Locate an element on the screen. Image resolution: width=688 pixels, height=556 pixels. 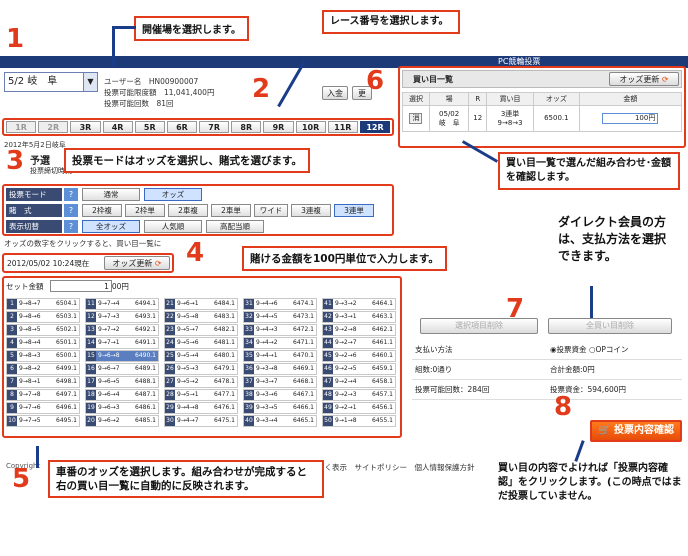
display-popular: 人気順 is located at coordinates (173, 226).